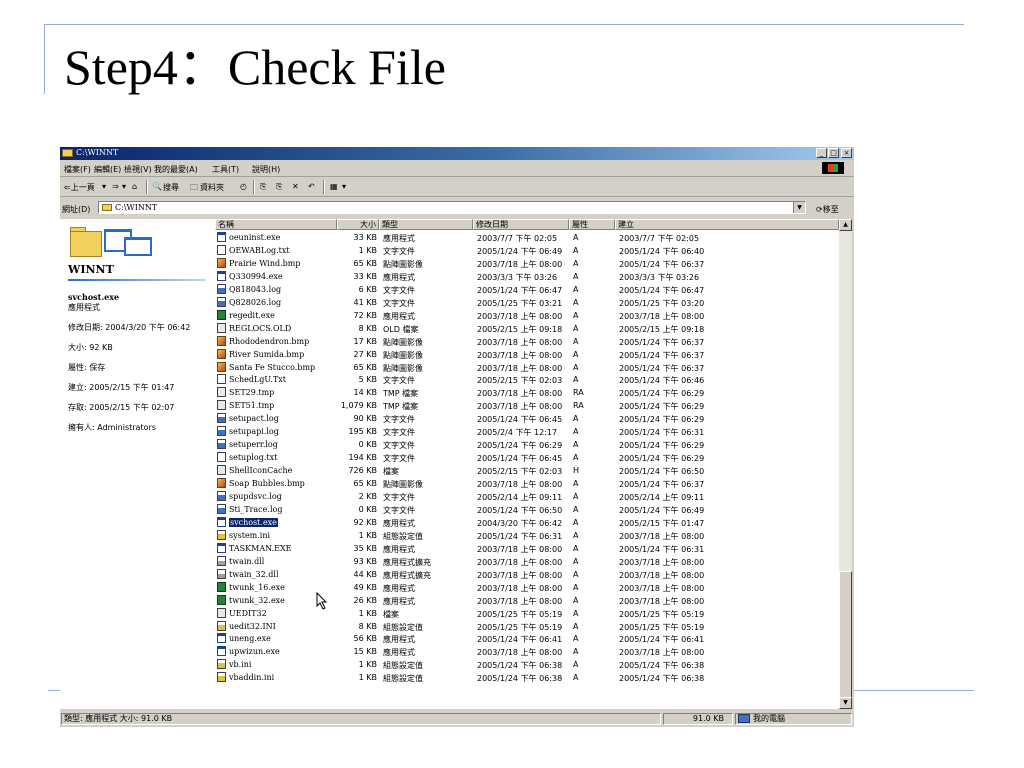 Image resolution: width=1024 pixels, height=768 pixels. What do you see at coordinates (276, 224) in the screenshot?
I see `column-header-name: 名稱` at bounding box center [276, 224].